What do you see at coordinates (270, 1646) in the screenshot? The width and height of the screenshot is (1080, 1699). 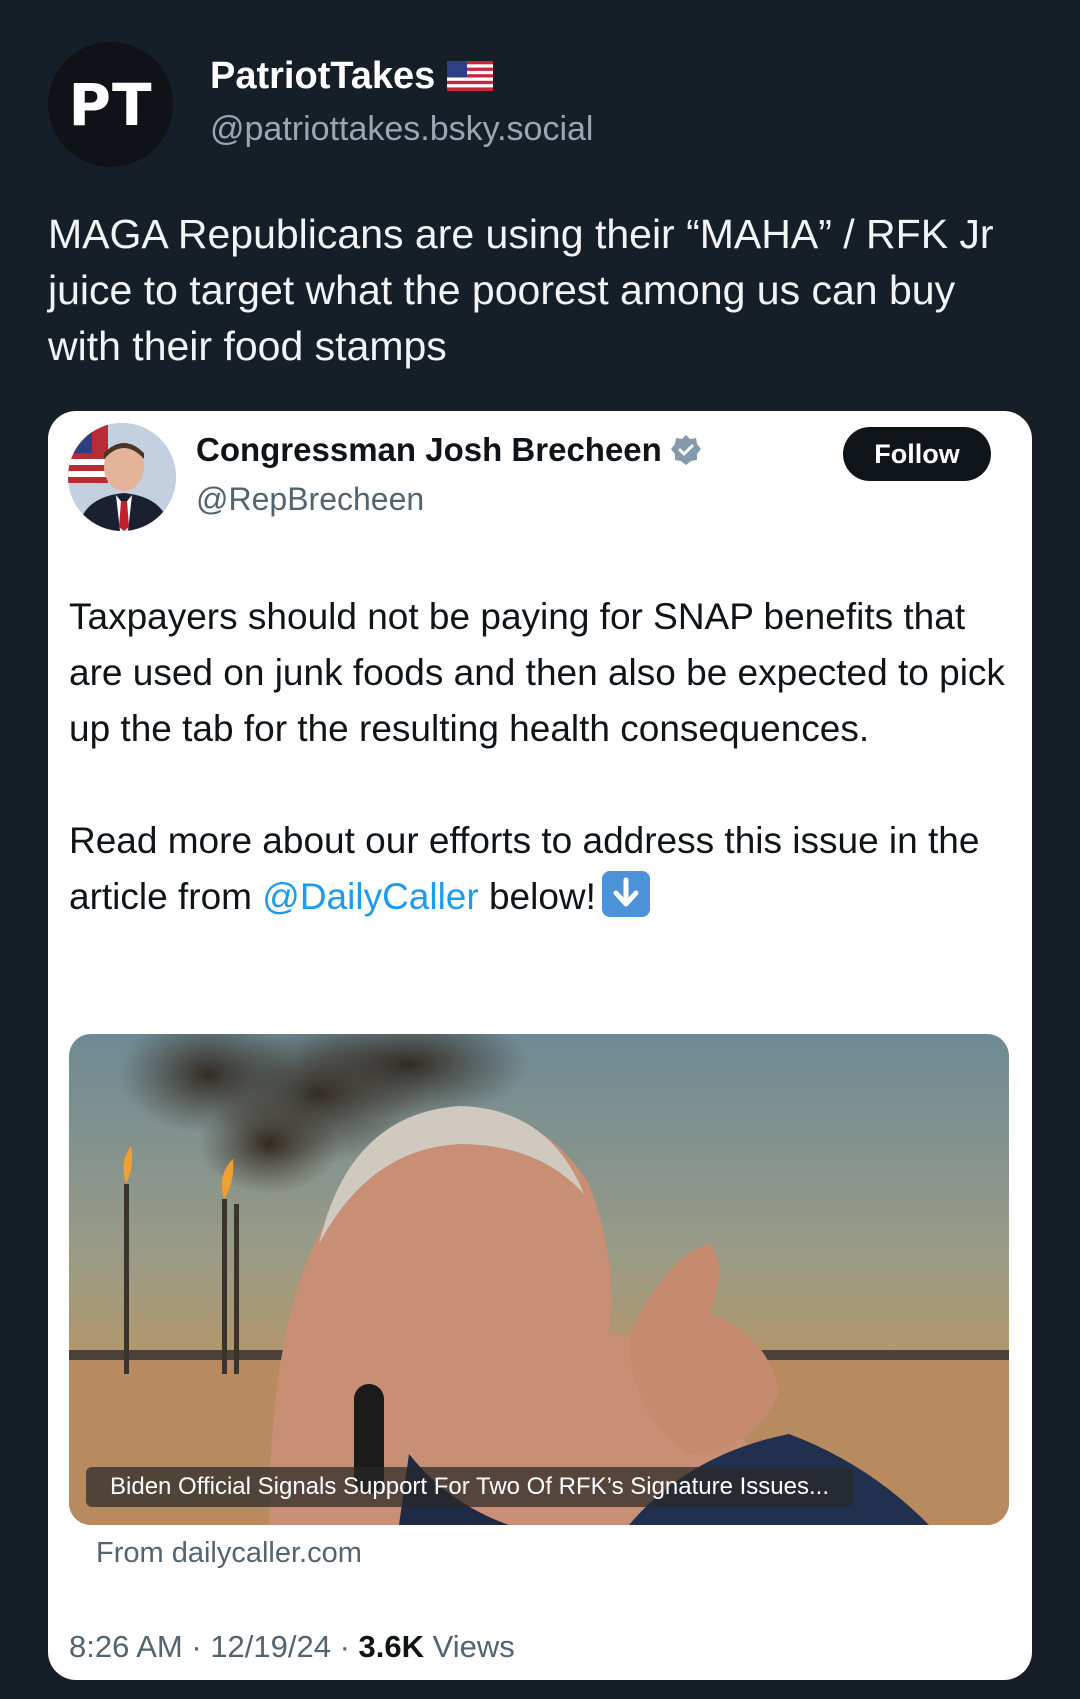 I see `tweet-date: 12/19/24` at bounding box center [270, 1646].